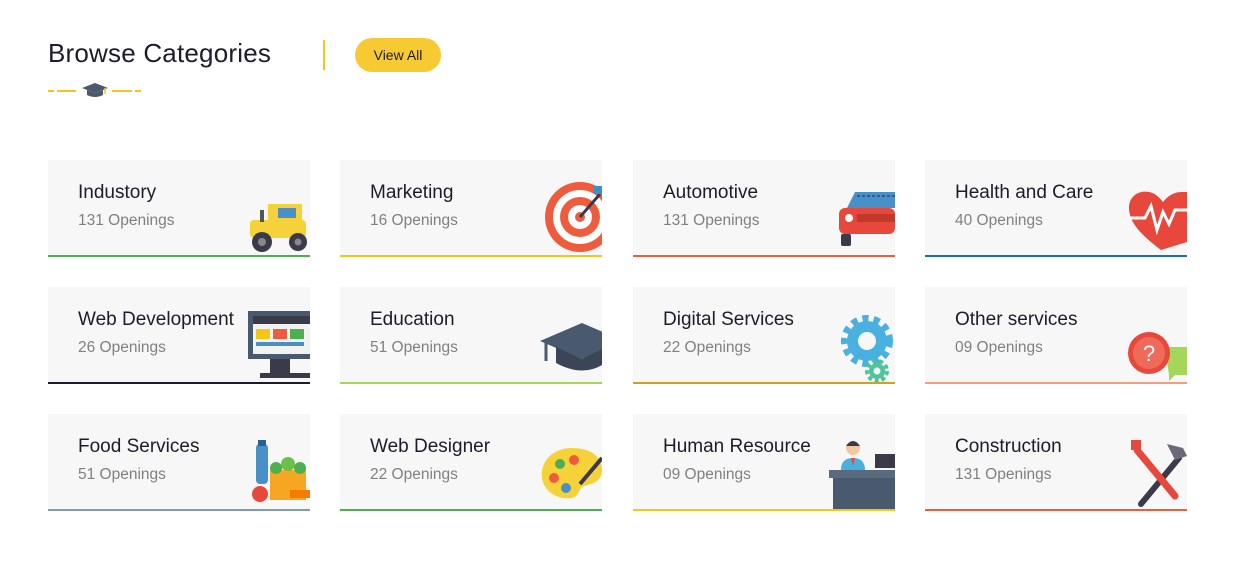 Image resolution: width=1236 pixels, height=576 pixels. What do you see at coordinates (179, 335) in the screenshot?
I see `category-card-web-development: Web Development 26 Openings` at bounding box center [179, 335].